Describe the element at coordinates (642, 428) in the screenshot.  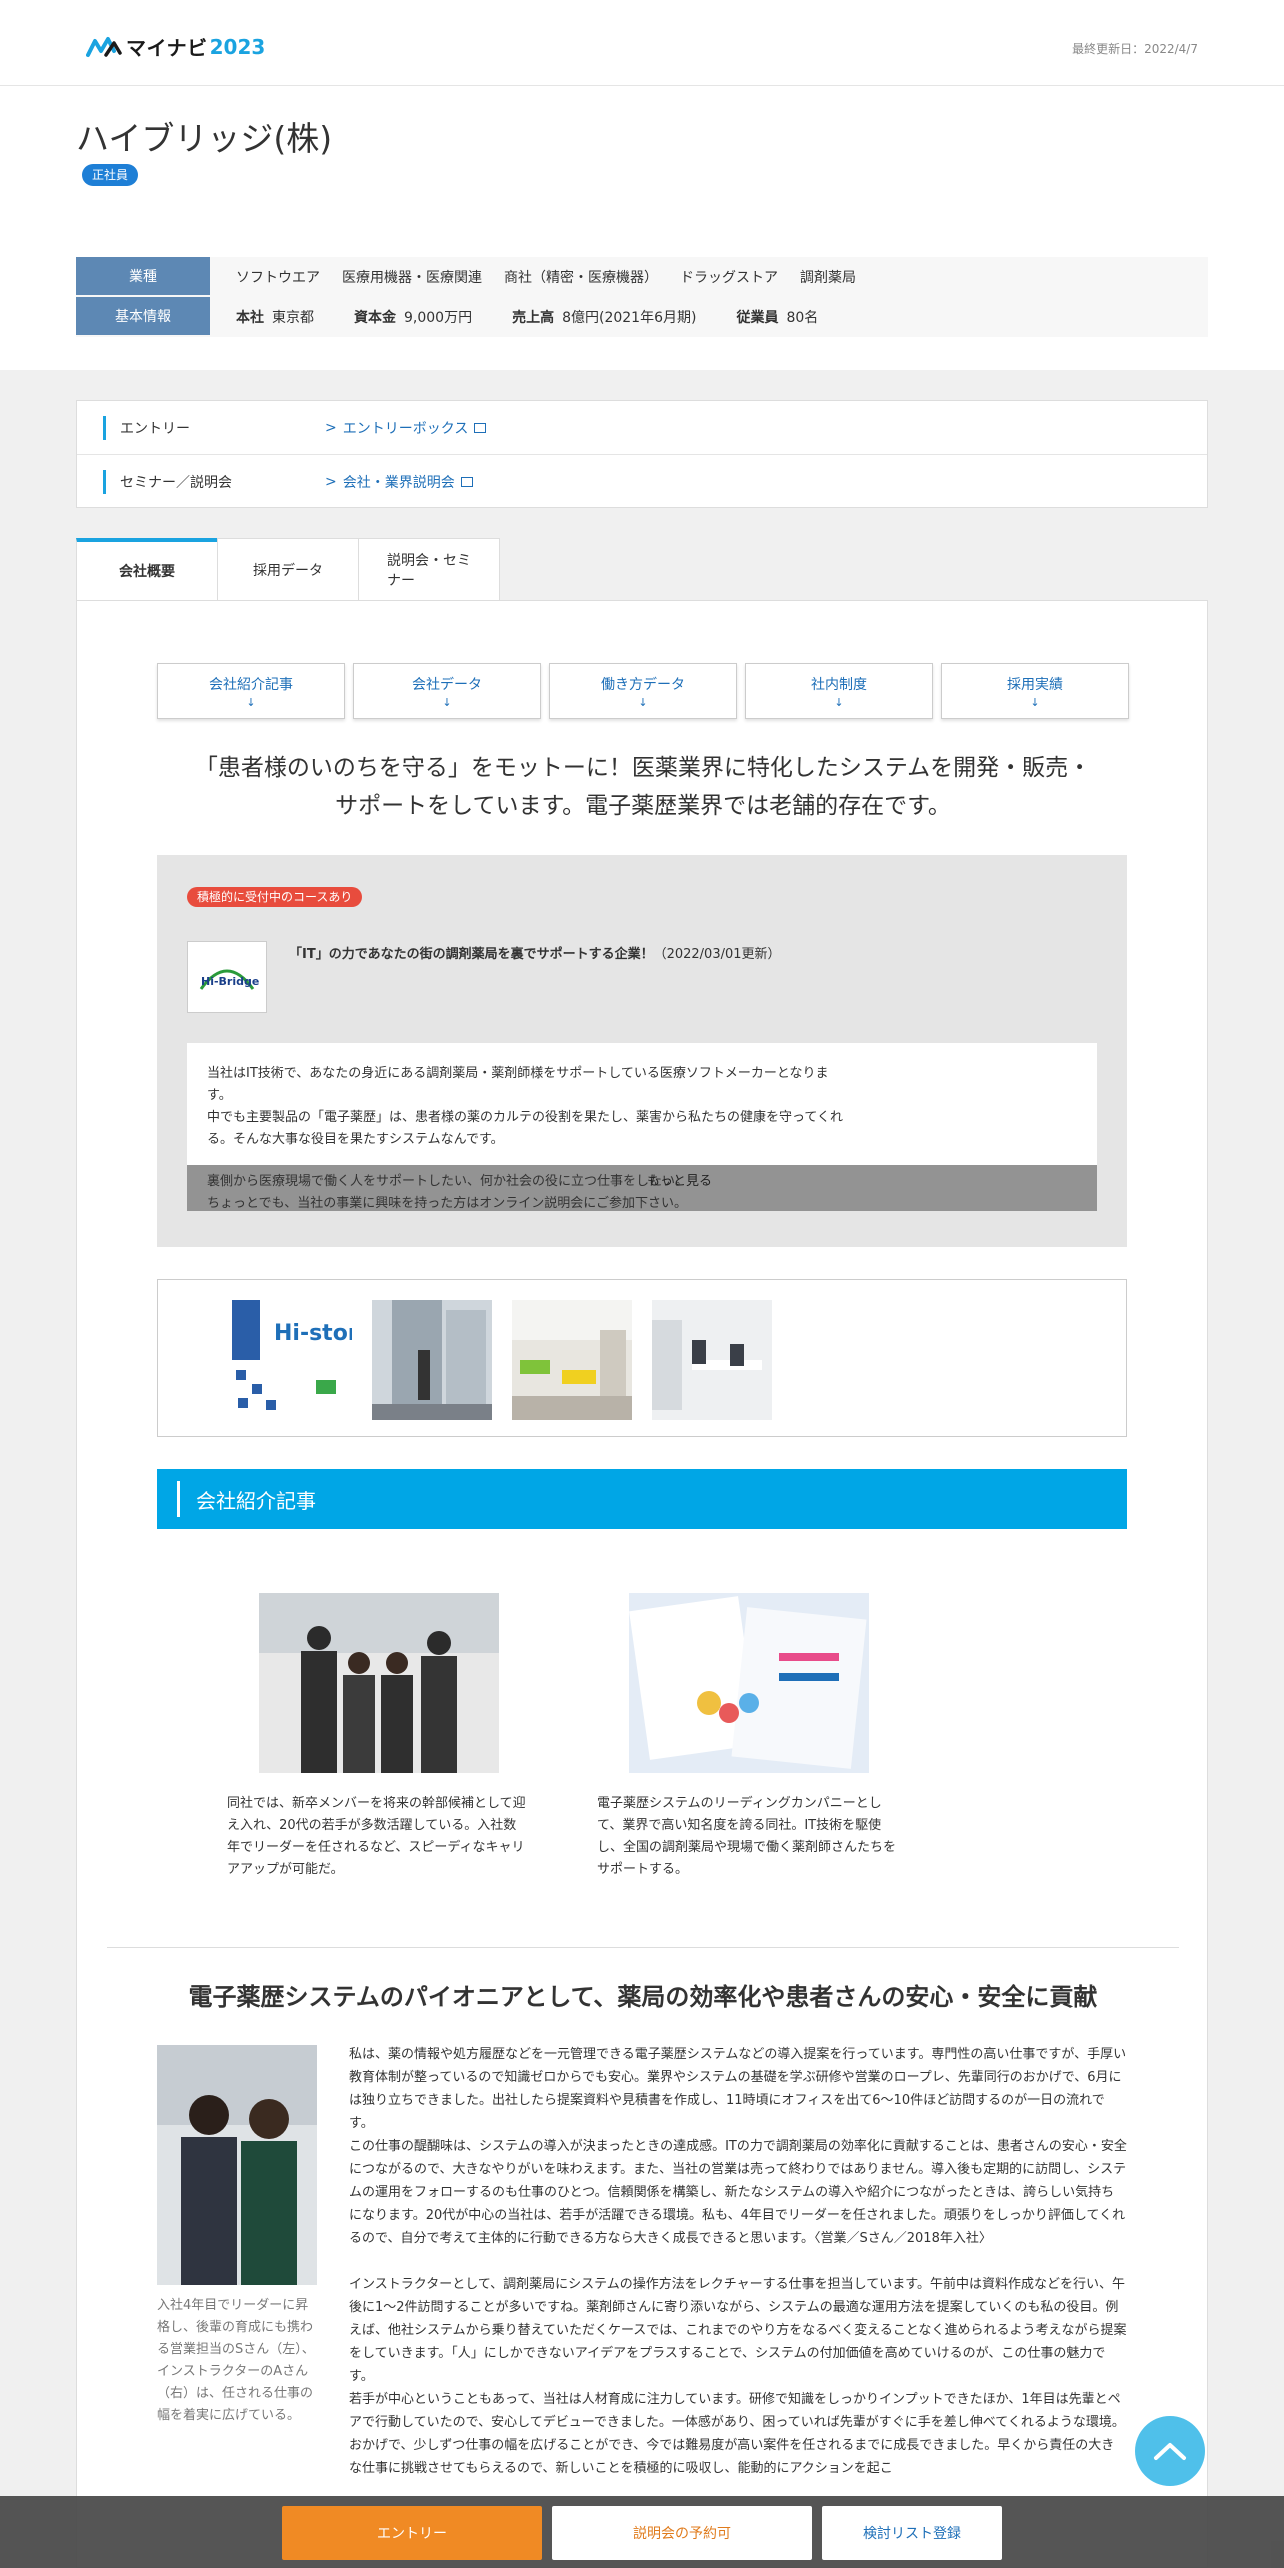
I see `entry-row: エントリー > エントリーボックス` at that location.